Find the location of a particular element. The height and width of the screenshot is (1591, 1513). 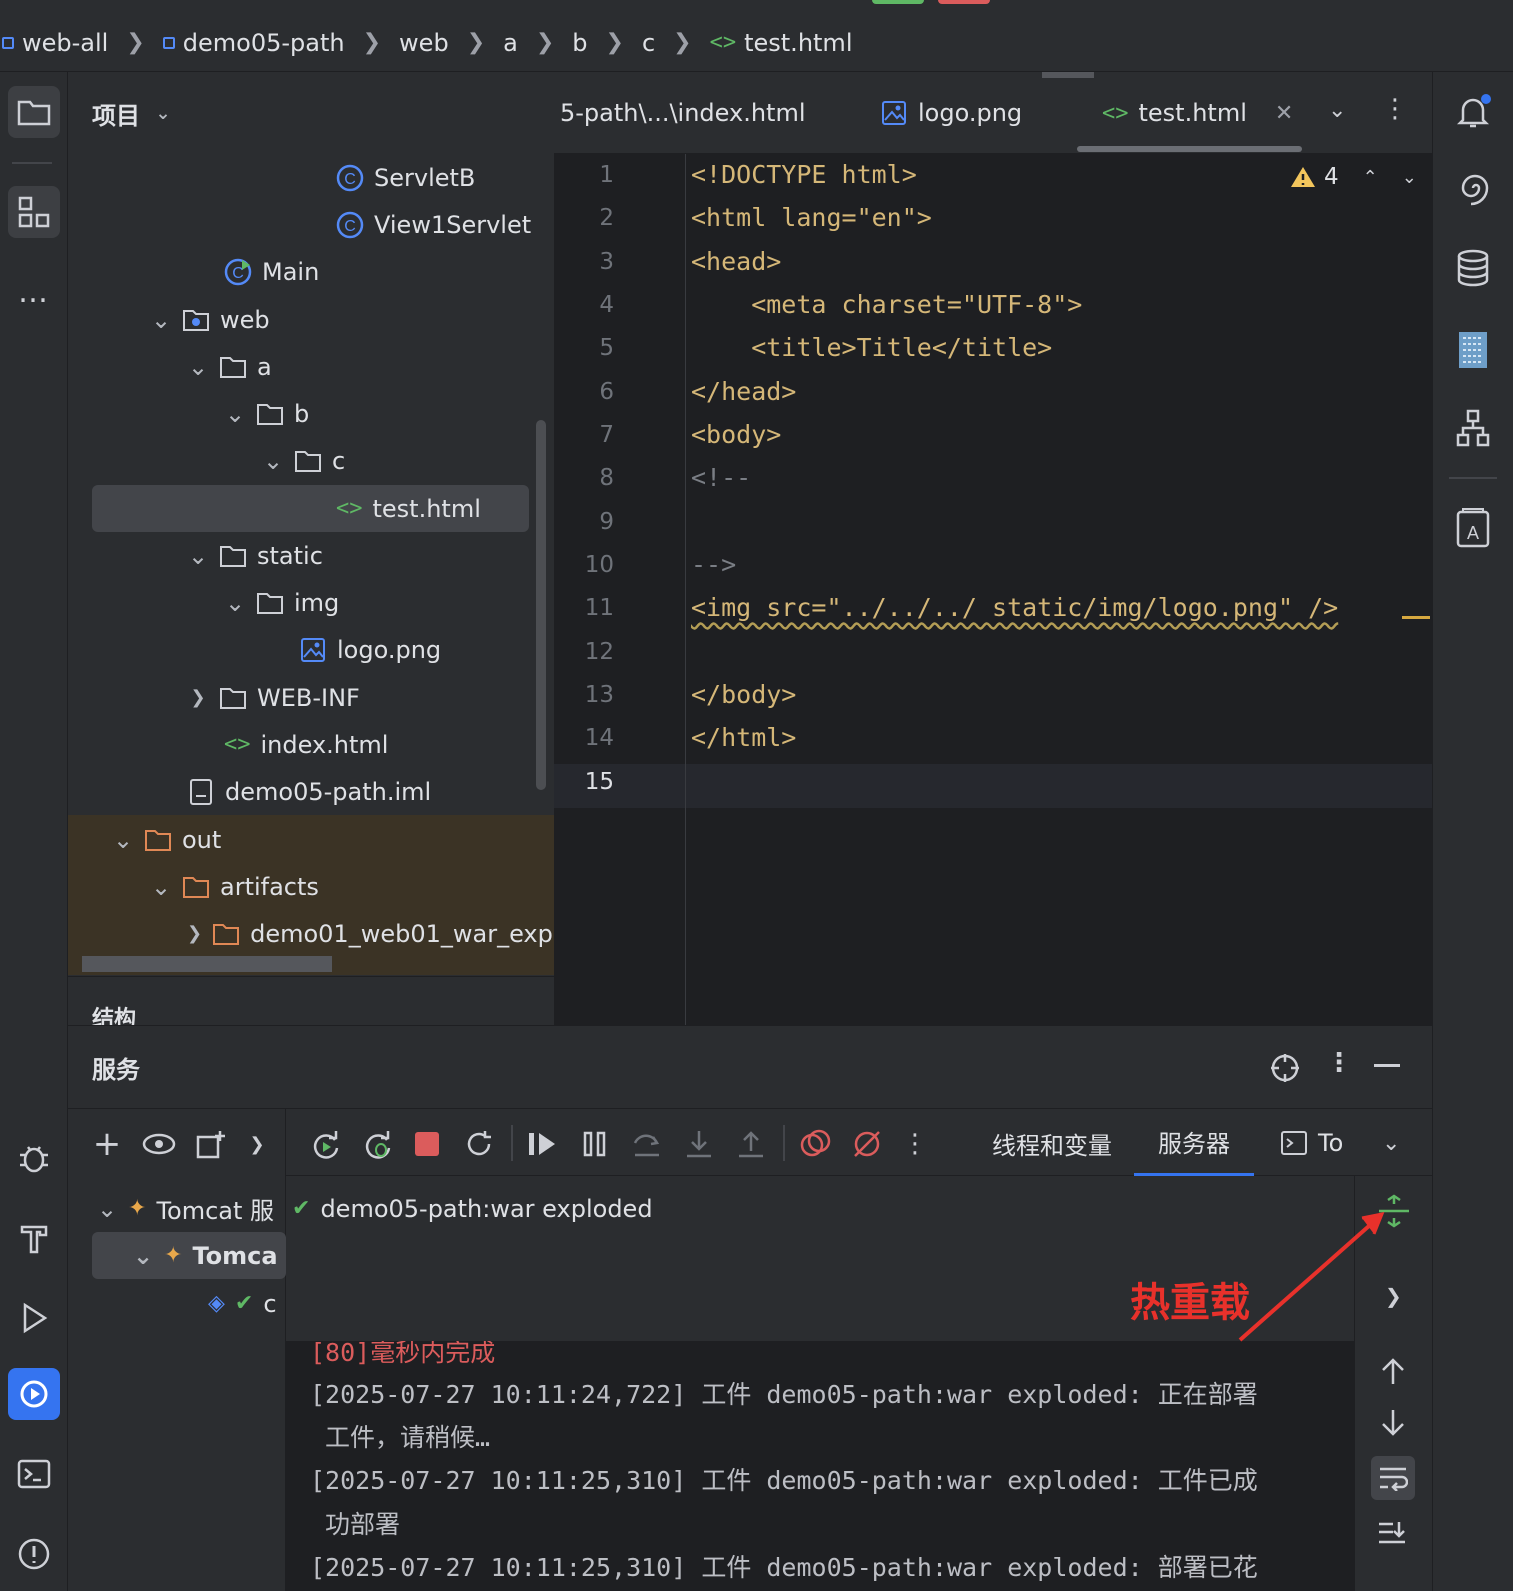

tab-server: 服务器 is located at coordinates (1194, 1143).